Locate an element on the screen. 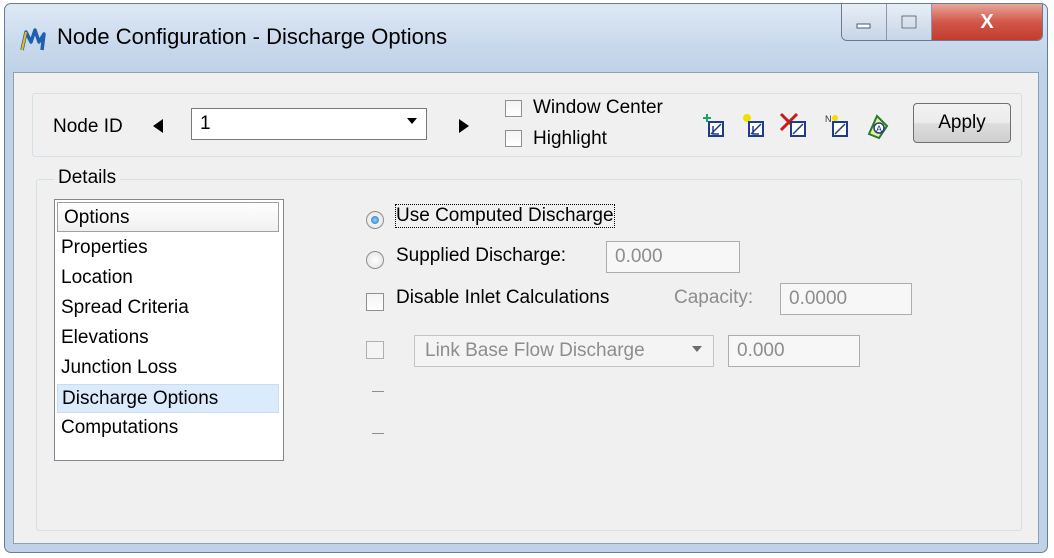  window-controls: X is located at coordinates (942, 22).